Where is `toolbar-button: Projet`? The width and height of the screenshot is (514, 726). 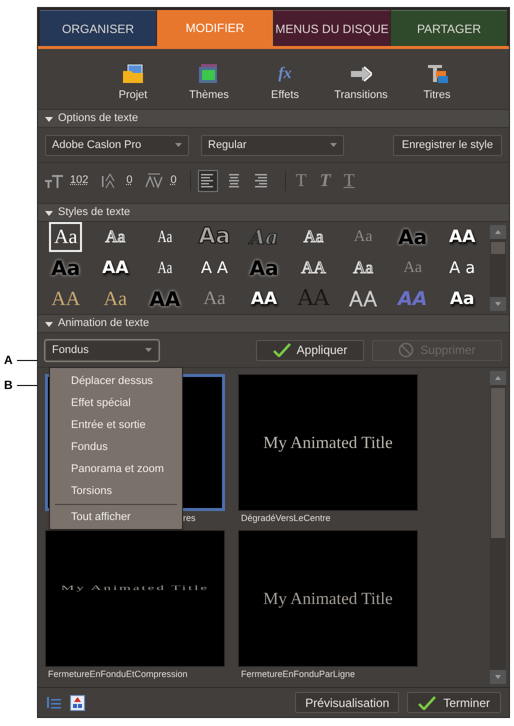
toolbar-button: Projet is located at coordinates (133, 79).